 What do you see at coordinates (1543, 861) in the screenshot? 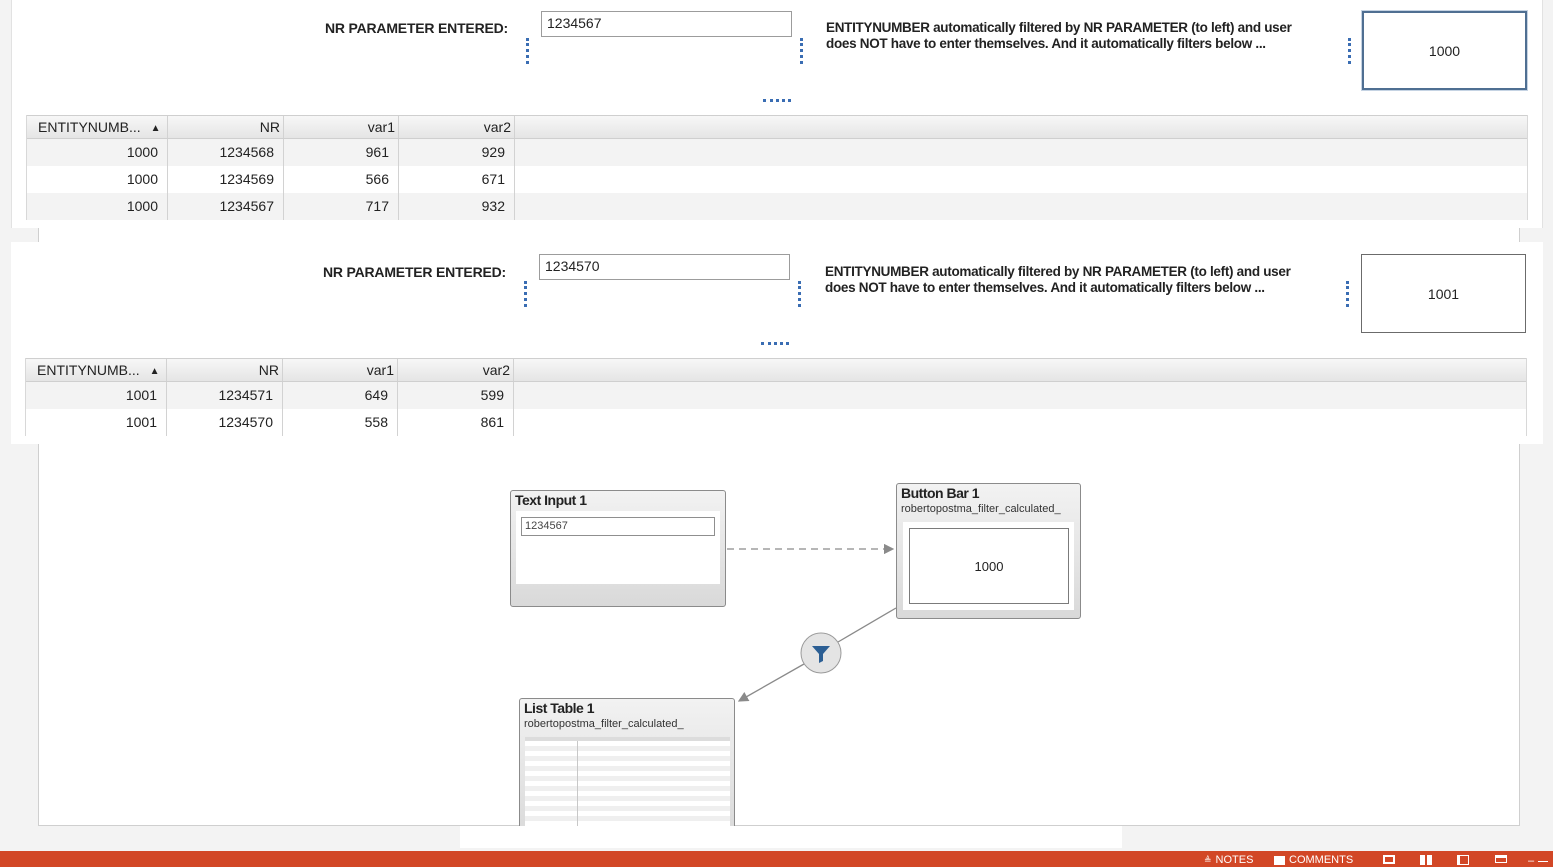
I see `zoom-track` at bounding box center [1543, 861].